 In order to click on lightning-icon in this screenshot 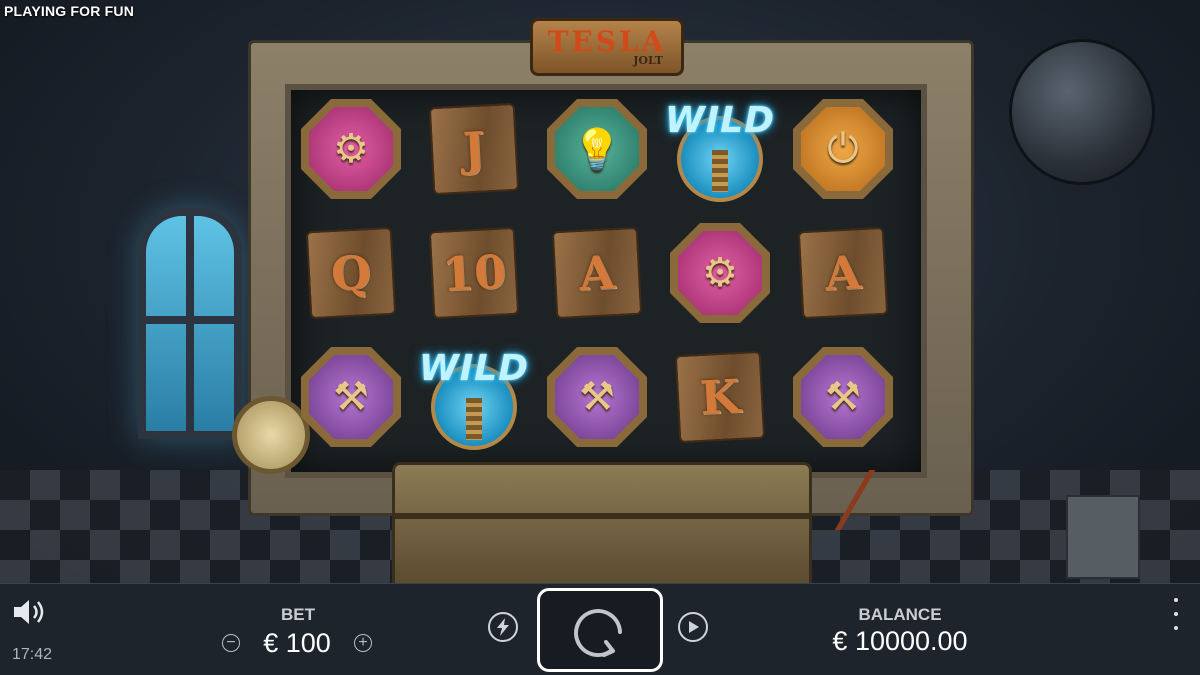, I will do `click(503, 627)`.